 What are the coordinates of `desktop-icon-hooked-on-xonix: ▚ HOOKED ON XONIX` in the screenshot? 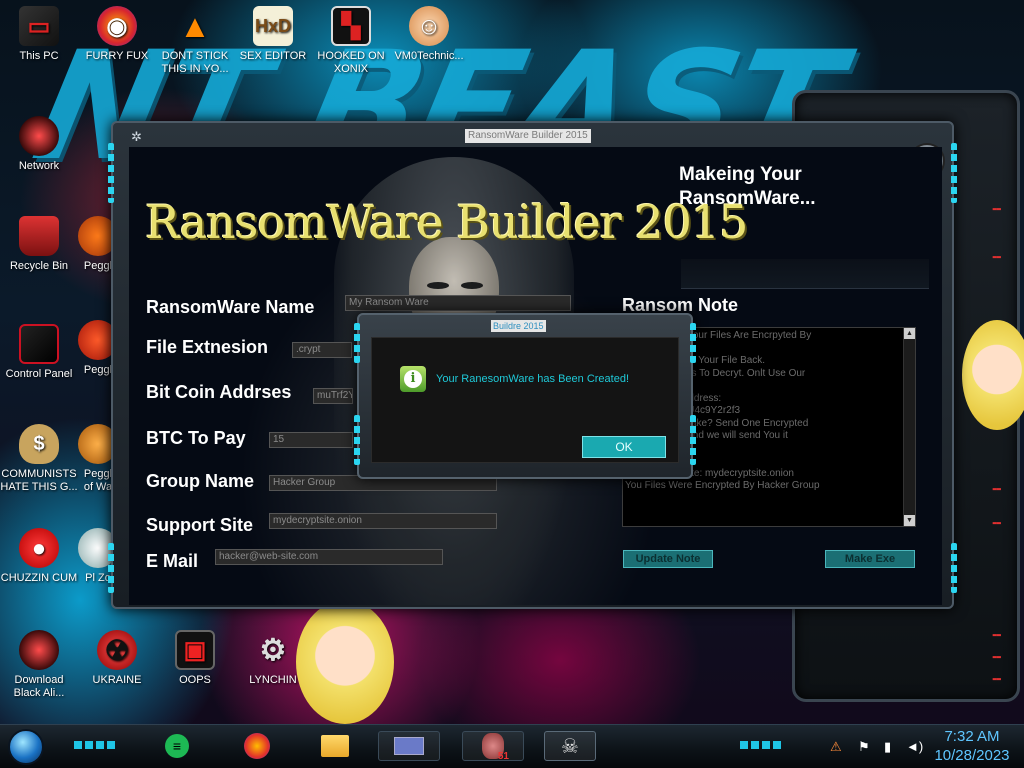 It's located at (351, 41).